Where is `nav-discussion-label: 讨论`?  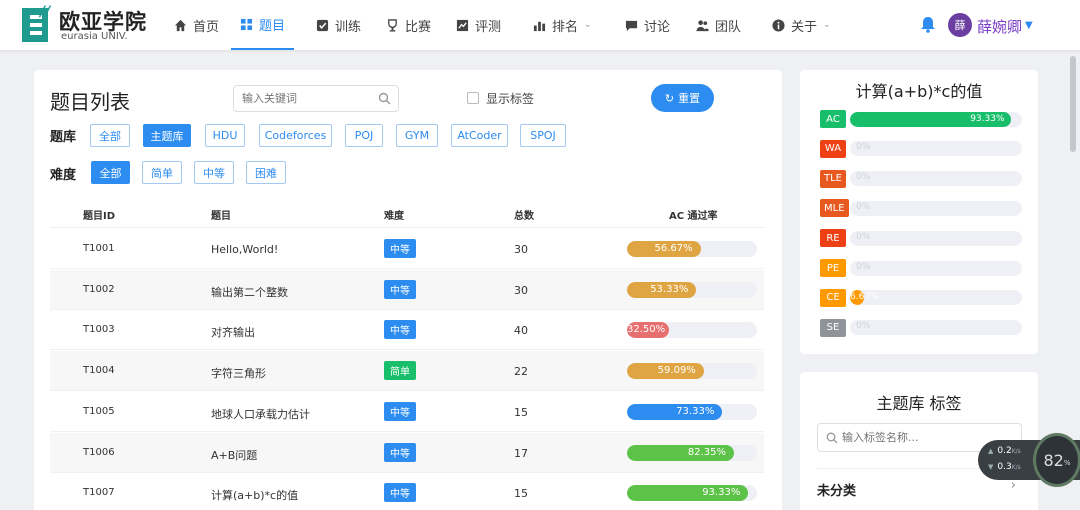 nav-discussion-label: 讨论 is located at coordinates (657, 27).